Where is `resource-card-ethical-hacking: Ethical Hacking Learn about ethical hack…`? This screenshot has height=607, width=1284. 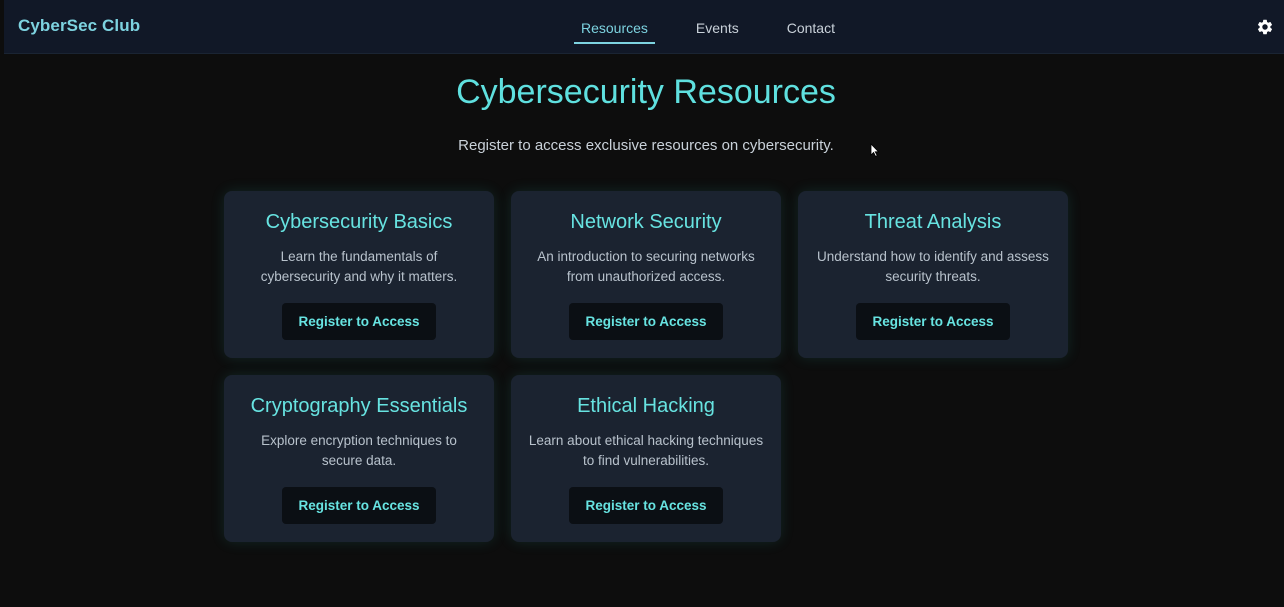 resource-card-ethical-hacking: Ethical Hacking Learn about ethical hack… is located at coordinates (646, 458).